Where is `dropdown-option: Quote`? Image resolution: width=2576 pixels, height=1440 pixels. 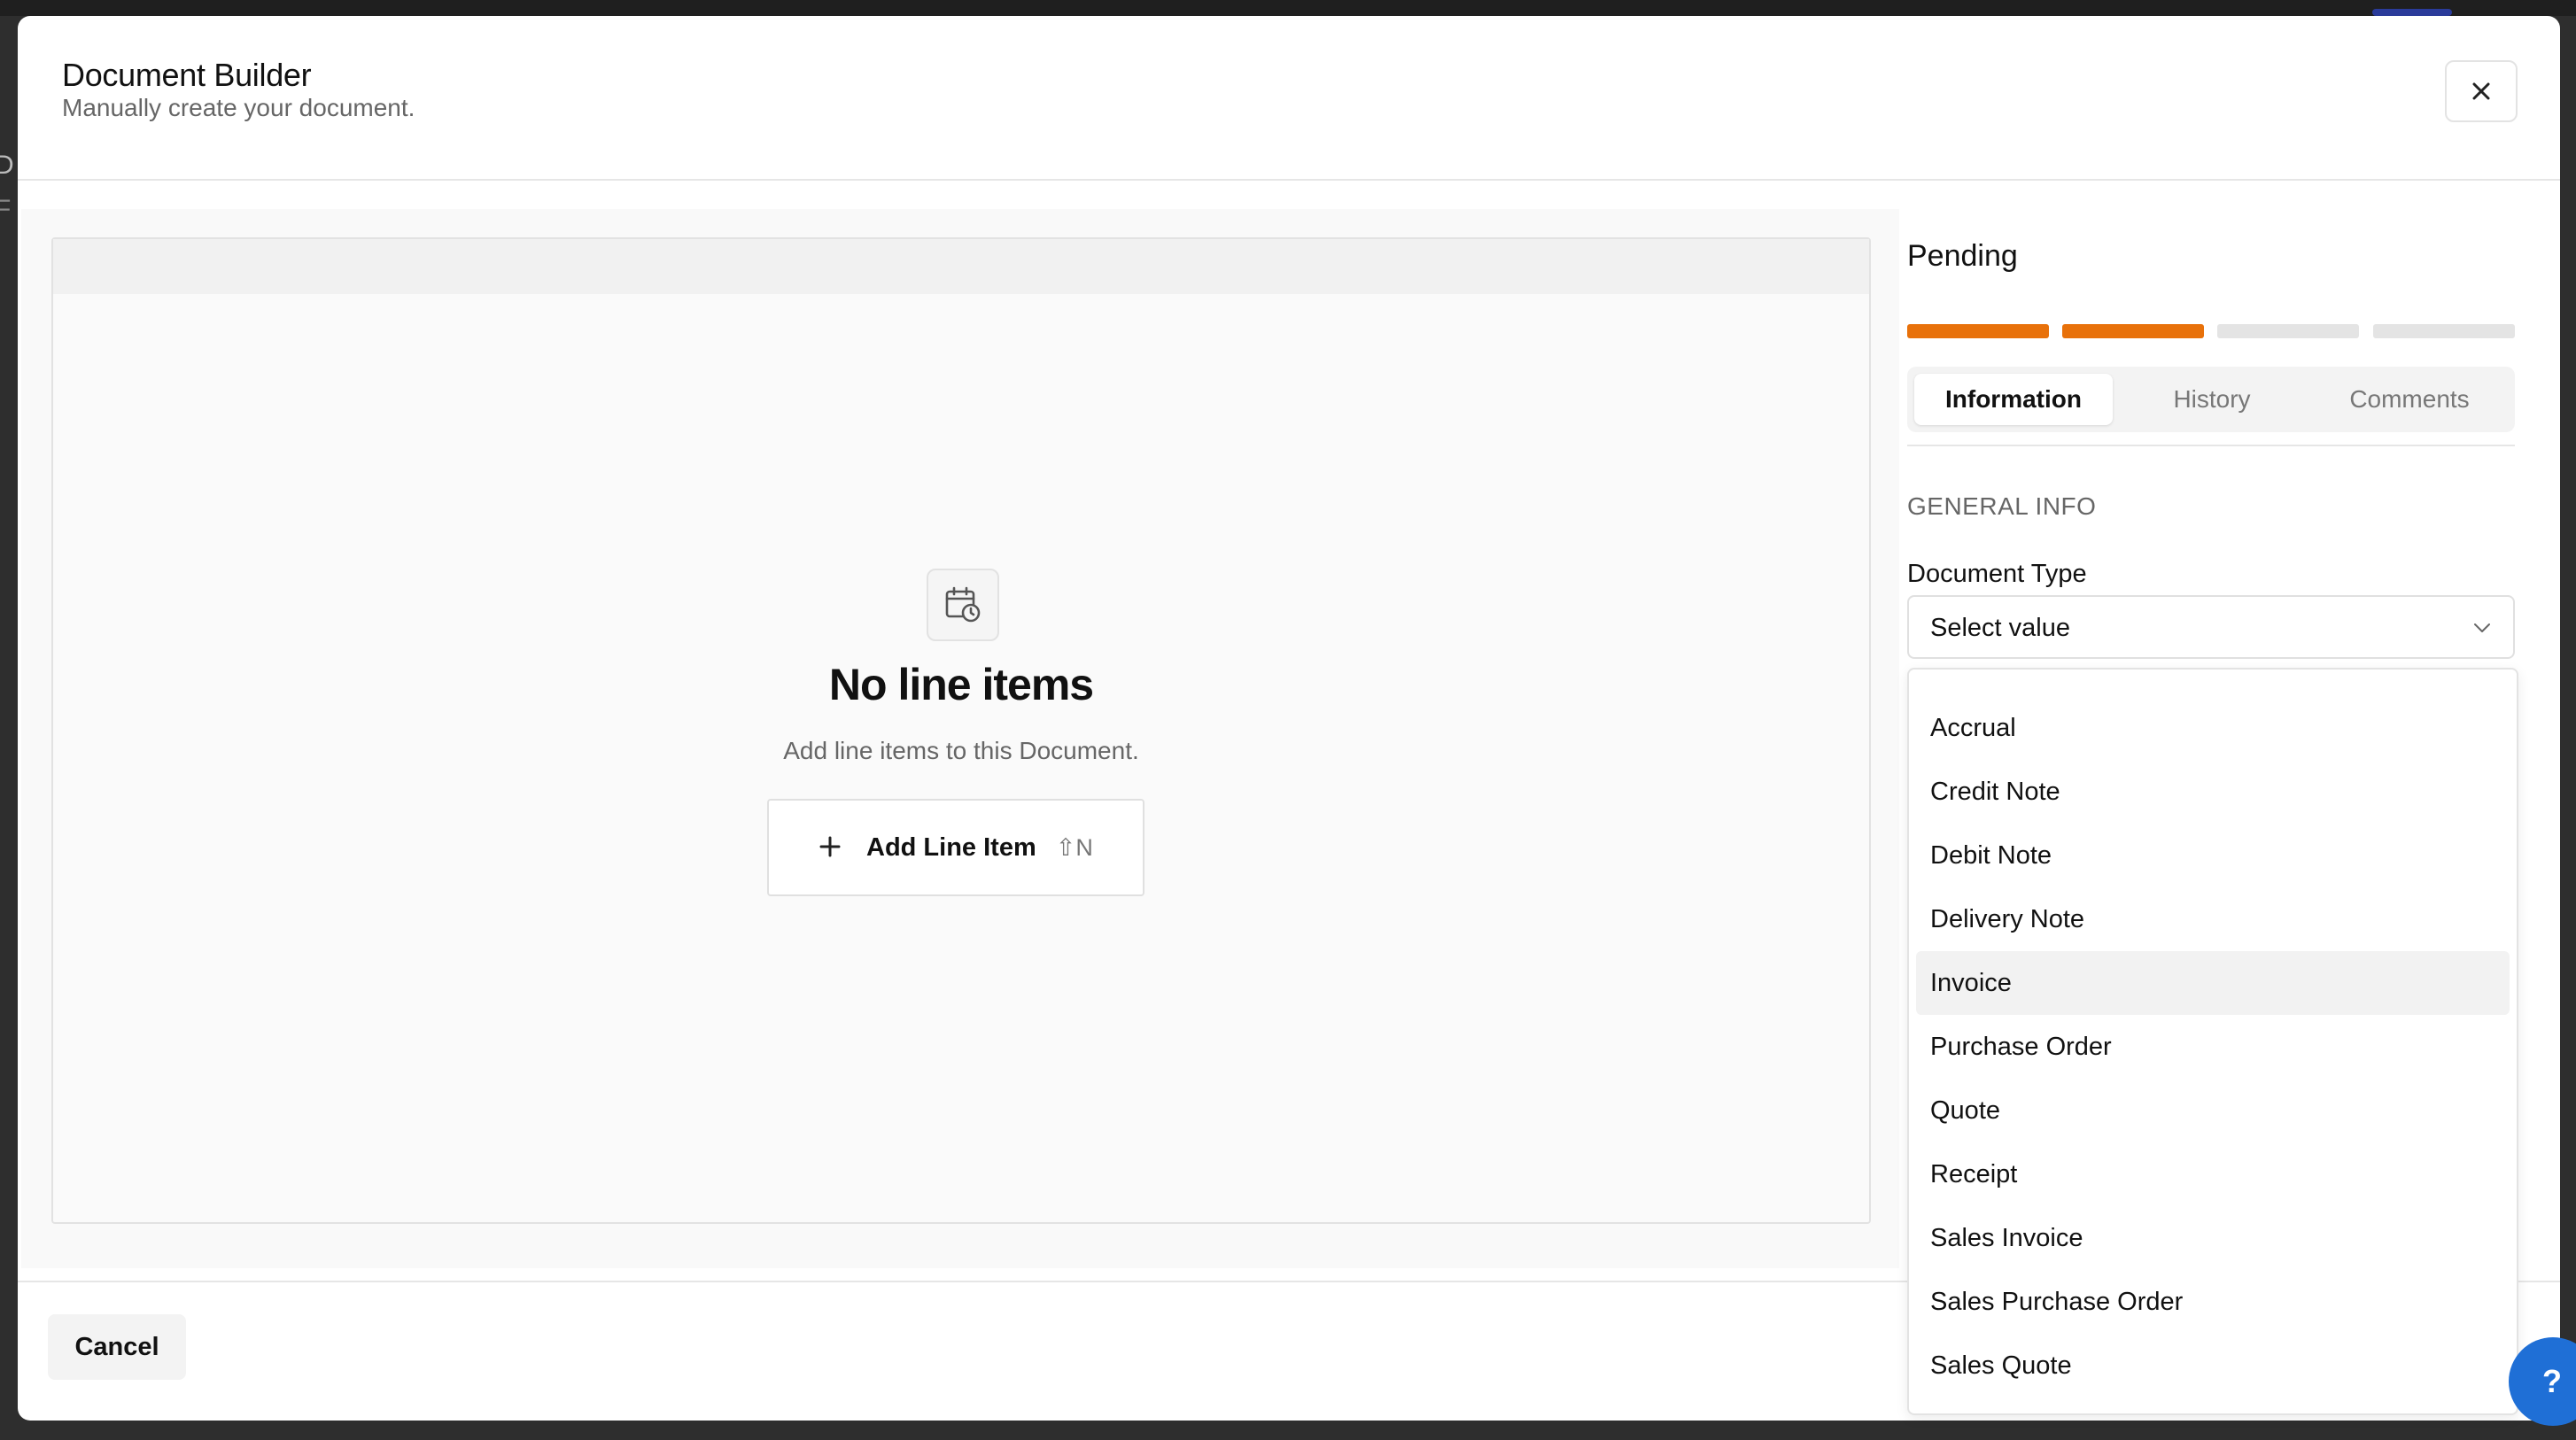 dropdown-option: Quote is located at coordinates (2213, 1110).